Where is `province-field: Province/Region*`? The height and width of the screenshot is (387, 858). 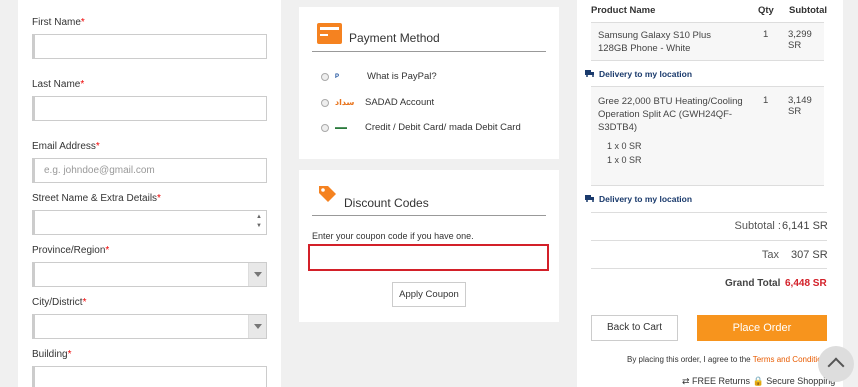 province-field: Province/Region* is located at coordinates (149, 265).